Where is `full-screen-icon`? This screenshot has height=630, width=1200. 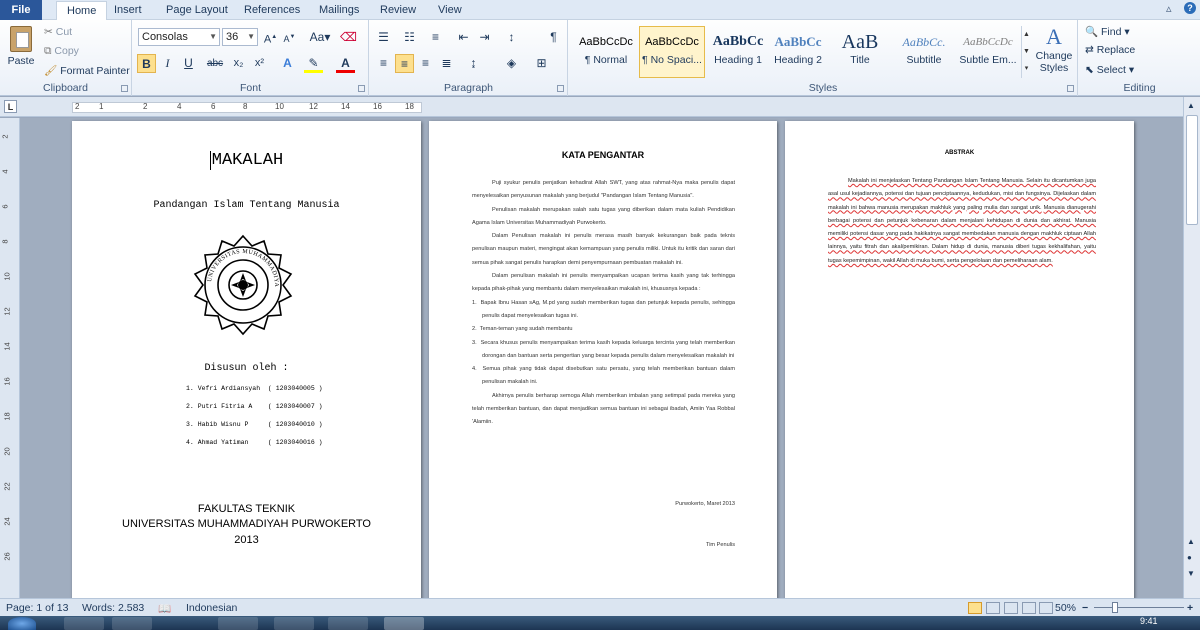 full-screen-icon is located at coordinates (993, 608).